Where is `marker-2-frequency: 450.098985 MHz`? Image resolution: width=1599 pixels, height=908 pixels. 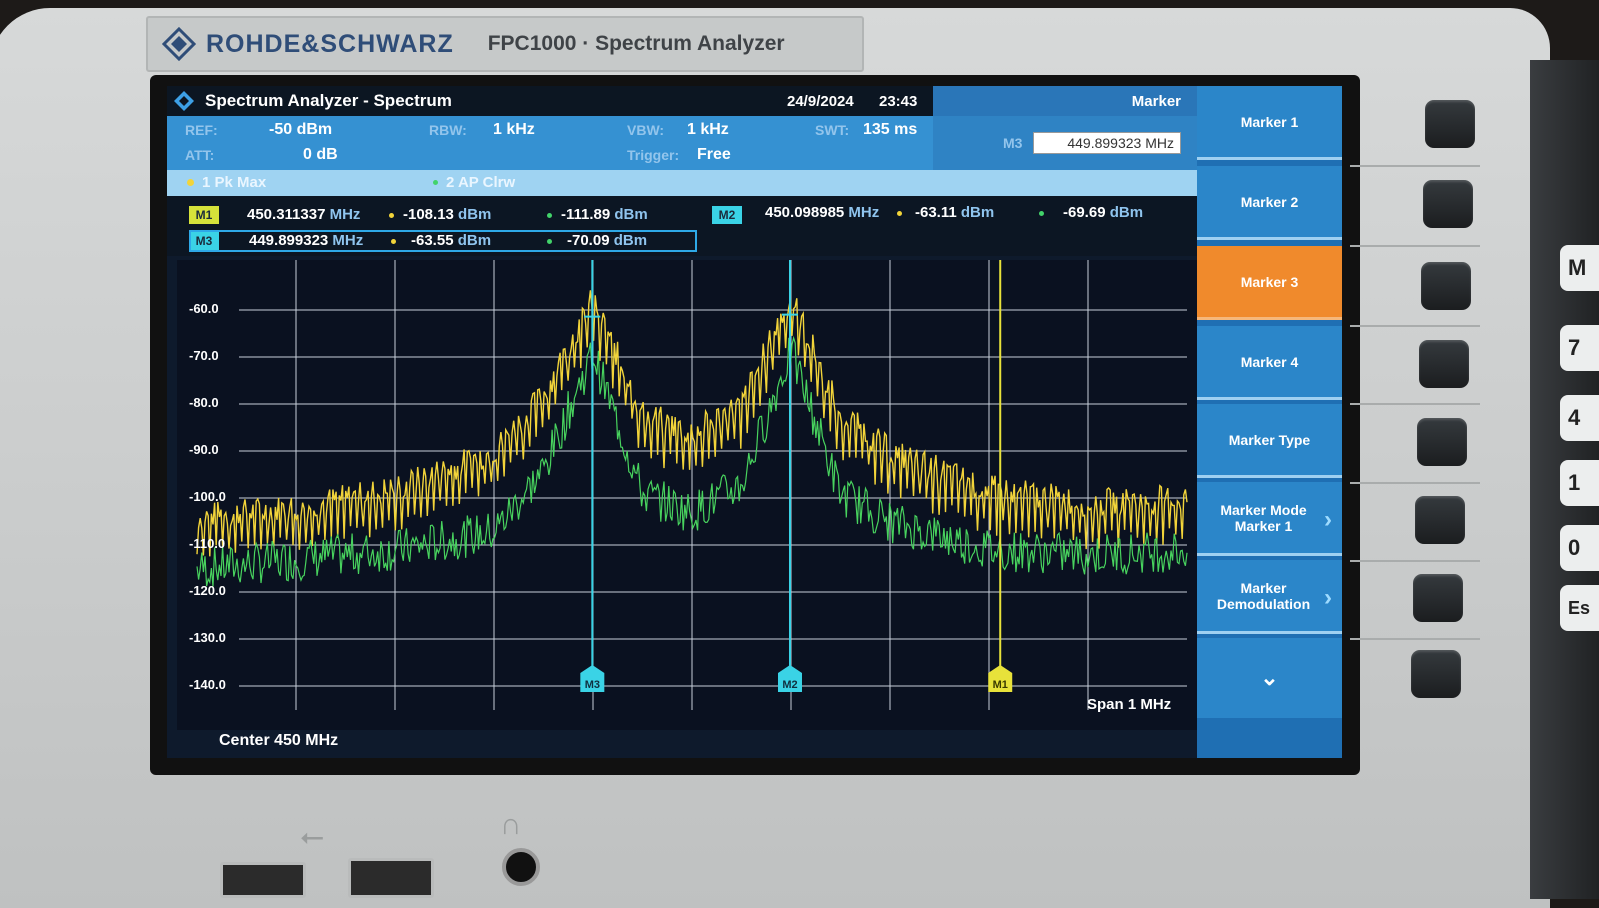
marker-2-frequency: 450.098985 MHz is located at coordinates (822, 212).